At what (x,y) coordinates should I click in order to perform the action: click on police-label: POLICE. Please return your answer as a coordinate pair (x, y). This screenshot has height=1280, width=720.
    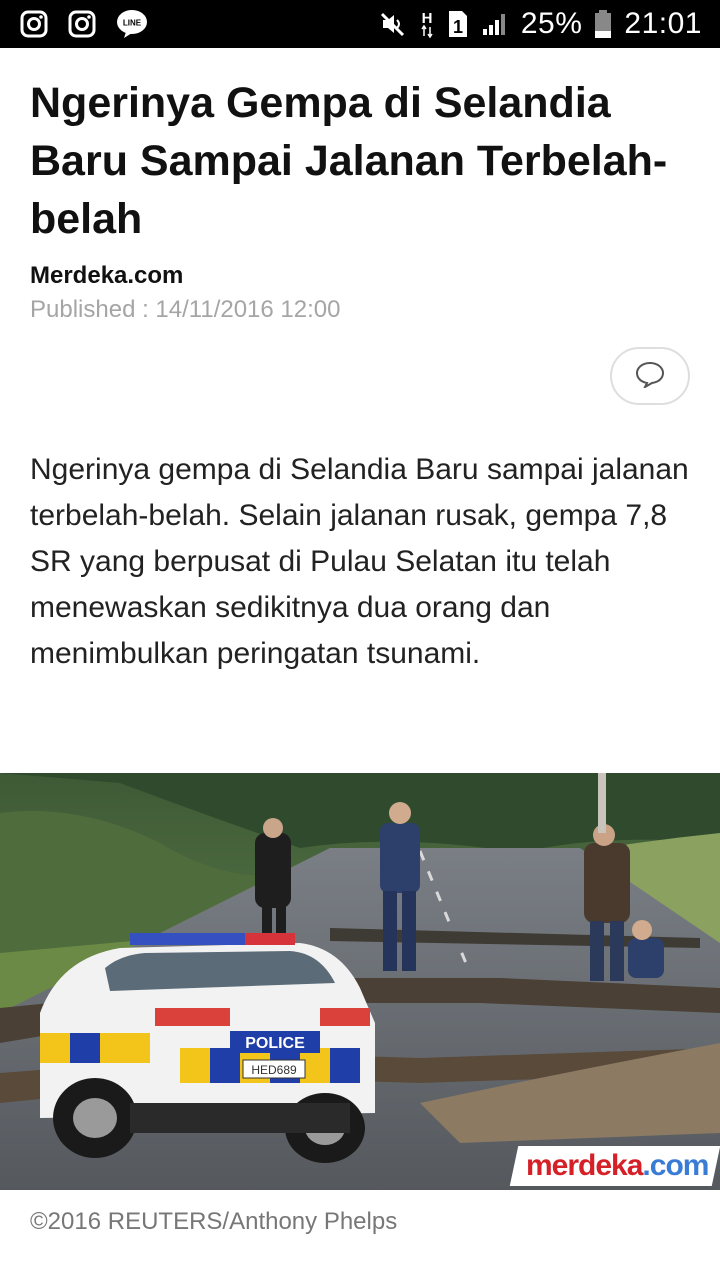
    Looking at the image, I should click on (275, 1043).